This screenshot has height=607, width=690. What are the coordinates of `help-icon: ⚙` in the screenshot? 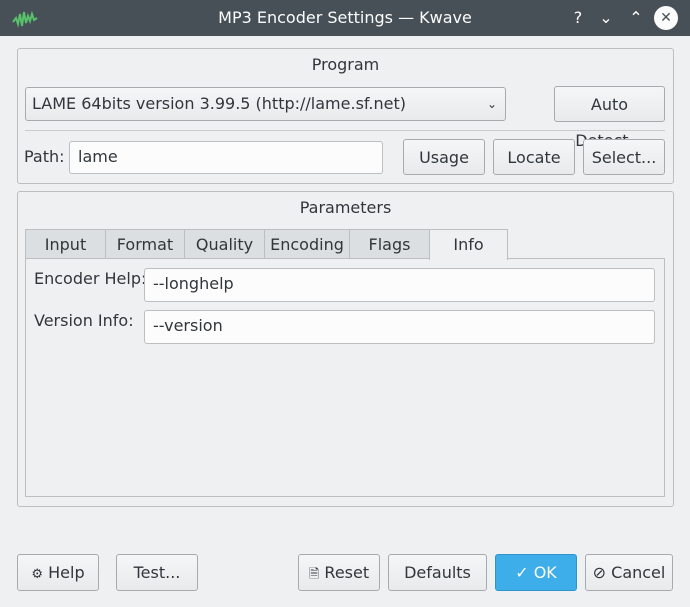 It's located at (37, 574).